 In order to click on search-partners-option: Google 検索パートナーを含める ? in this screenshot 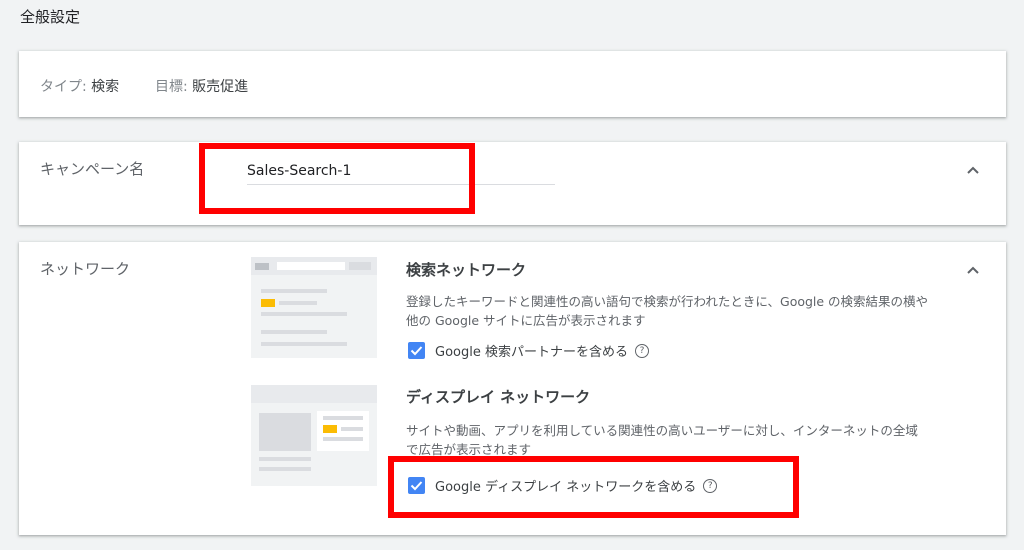, I will do `click(528, 350)`.